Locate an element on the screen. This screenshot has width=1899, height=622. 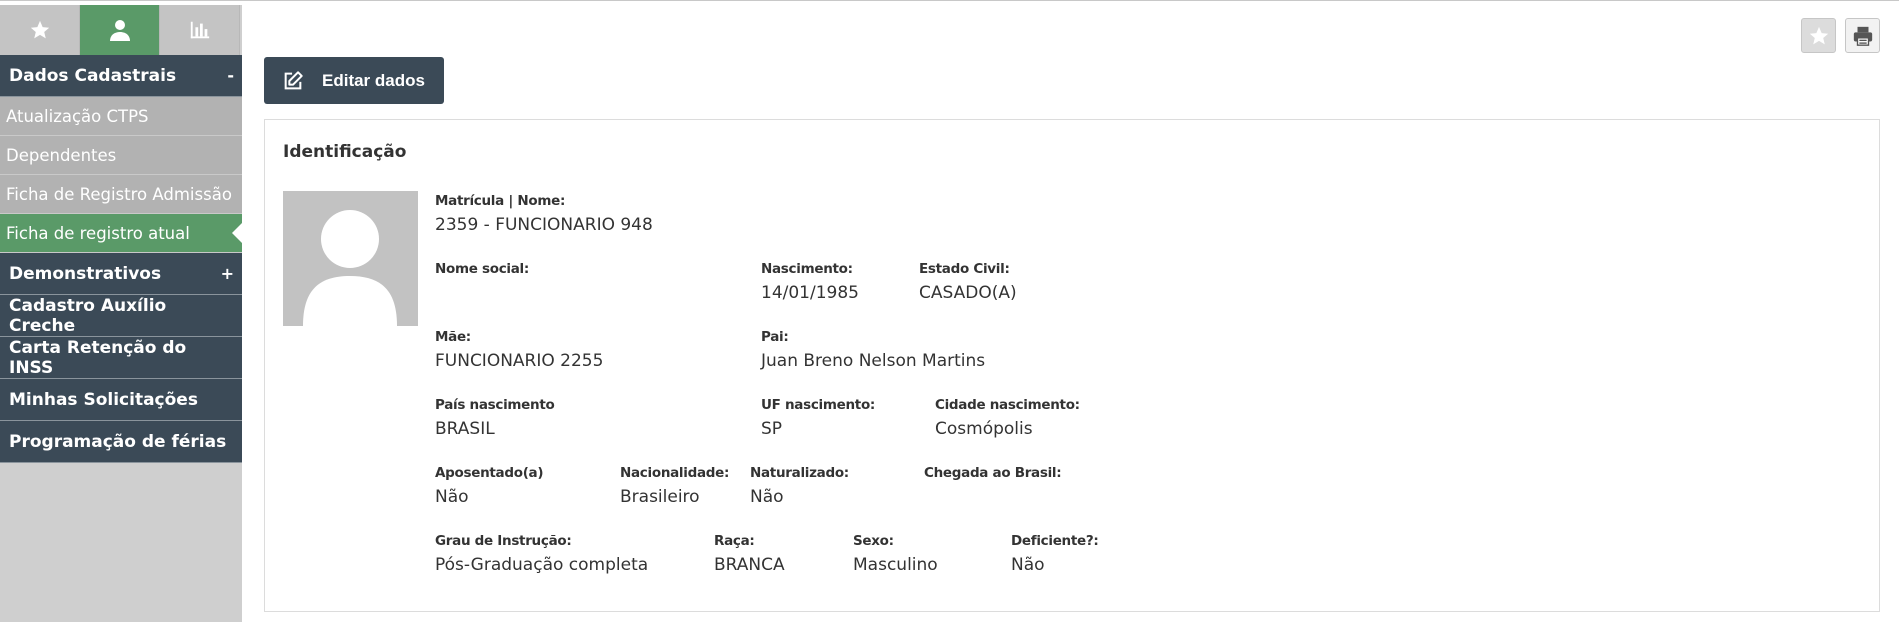
field-cidade-nascimento: Cidade nascimento: Cosmópolis is located at coordinates (1007, 418).